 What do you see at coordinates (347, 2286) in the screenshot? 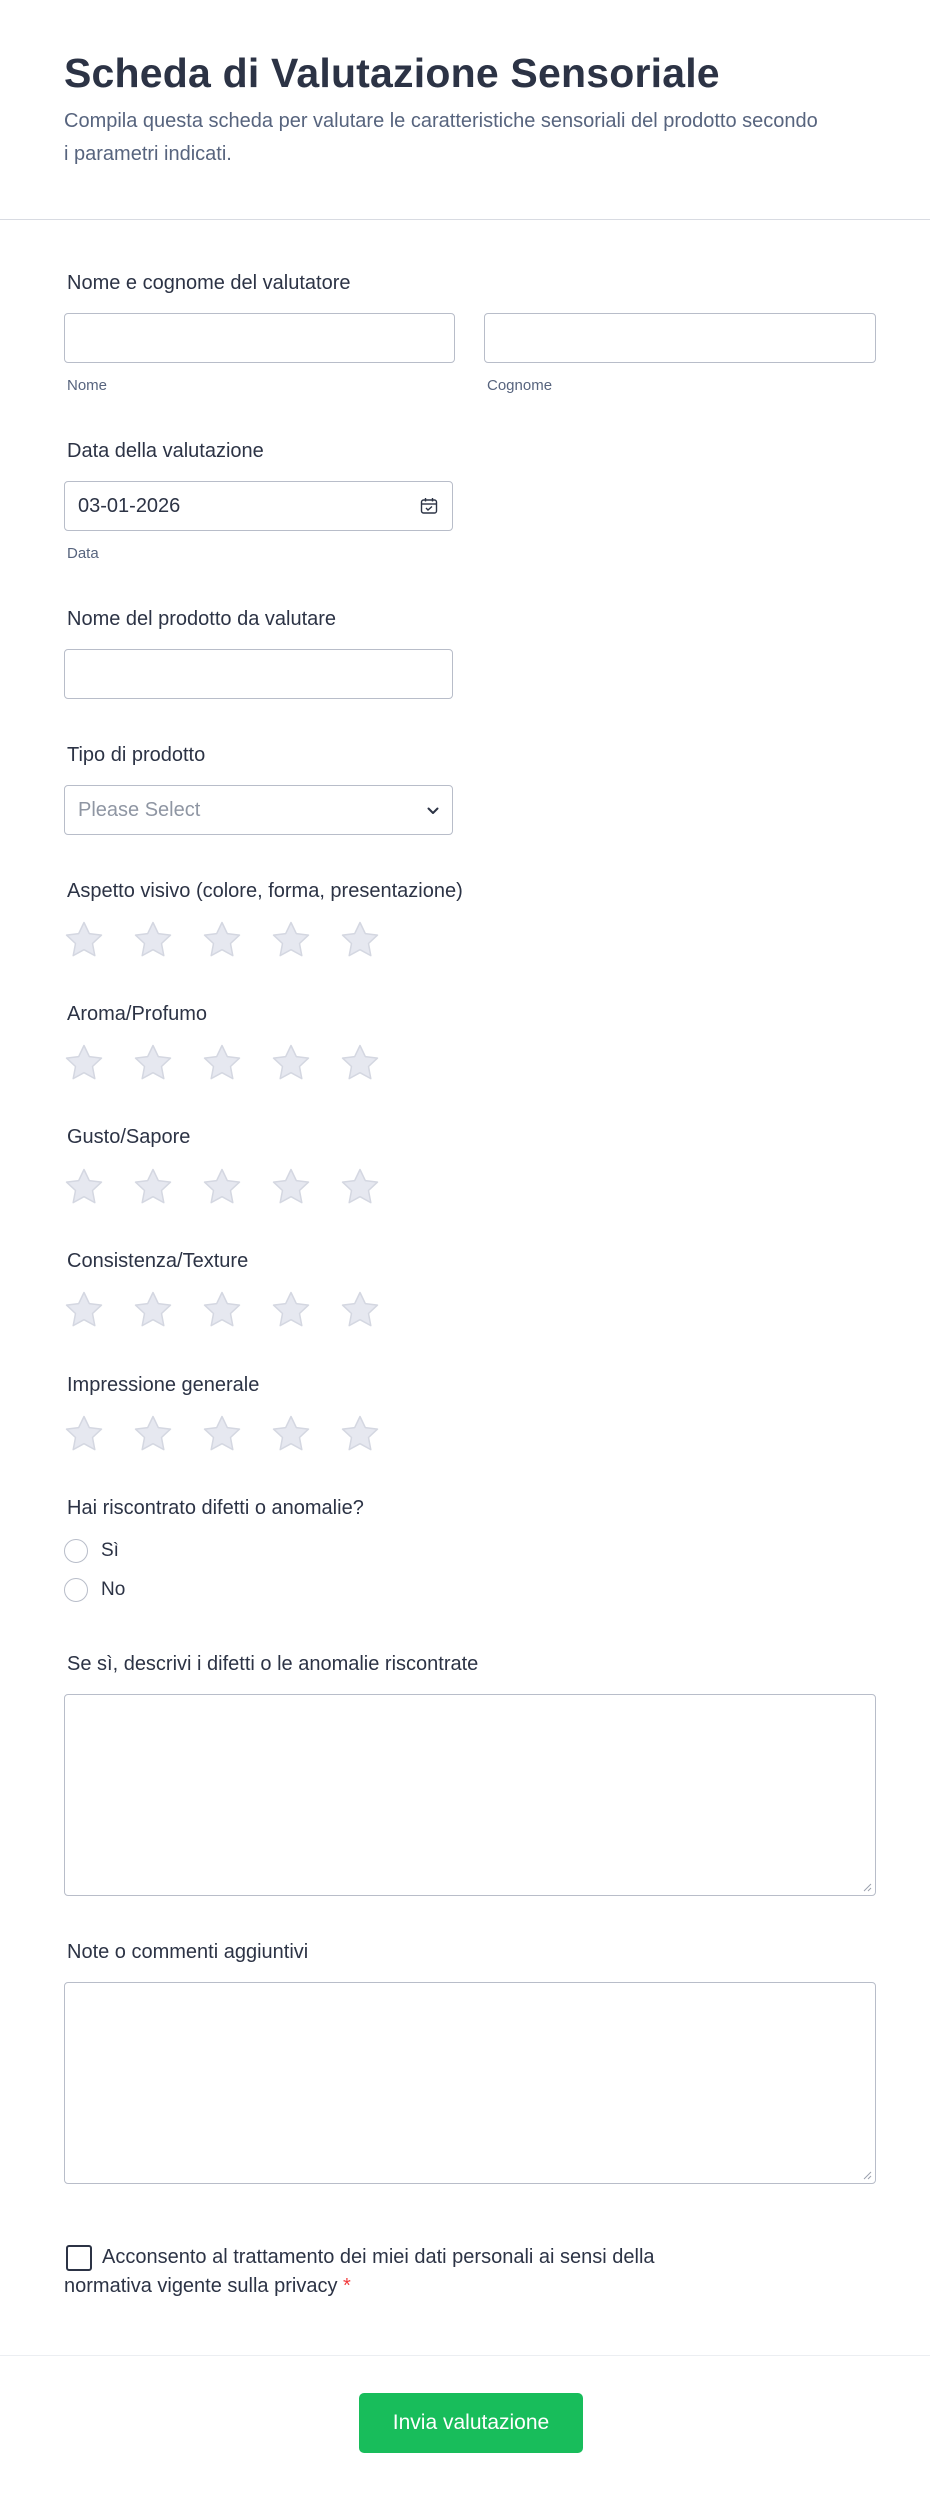
I see `required-asterisk: *` at bounding box center [347, 2286].